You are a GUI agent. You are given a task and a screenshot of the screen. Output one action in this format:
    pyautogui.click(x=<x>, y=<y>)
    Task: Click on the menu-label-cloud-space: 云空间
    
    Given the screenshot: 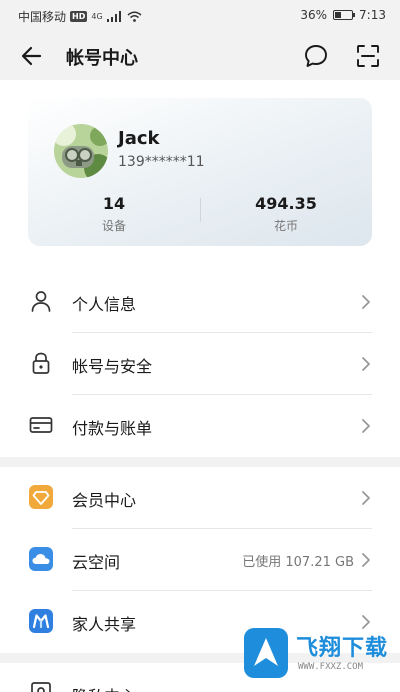 What is the action you would take?
    pyautogui.click(x=96, y=562)
    